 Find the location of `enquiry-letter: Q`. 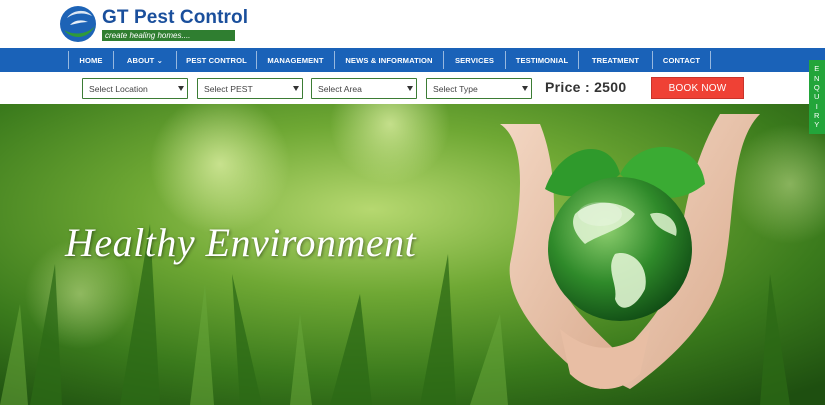

enquiry-letter: Q is located at coordinates (817, 88).